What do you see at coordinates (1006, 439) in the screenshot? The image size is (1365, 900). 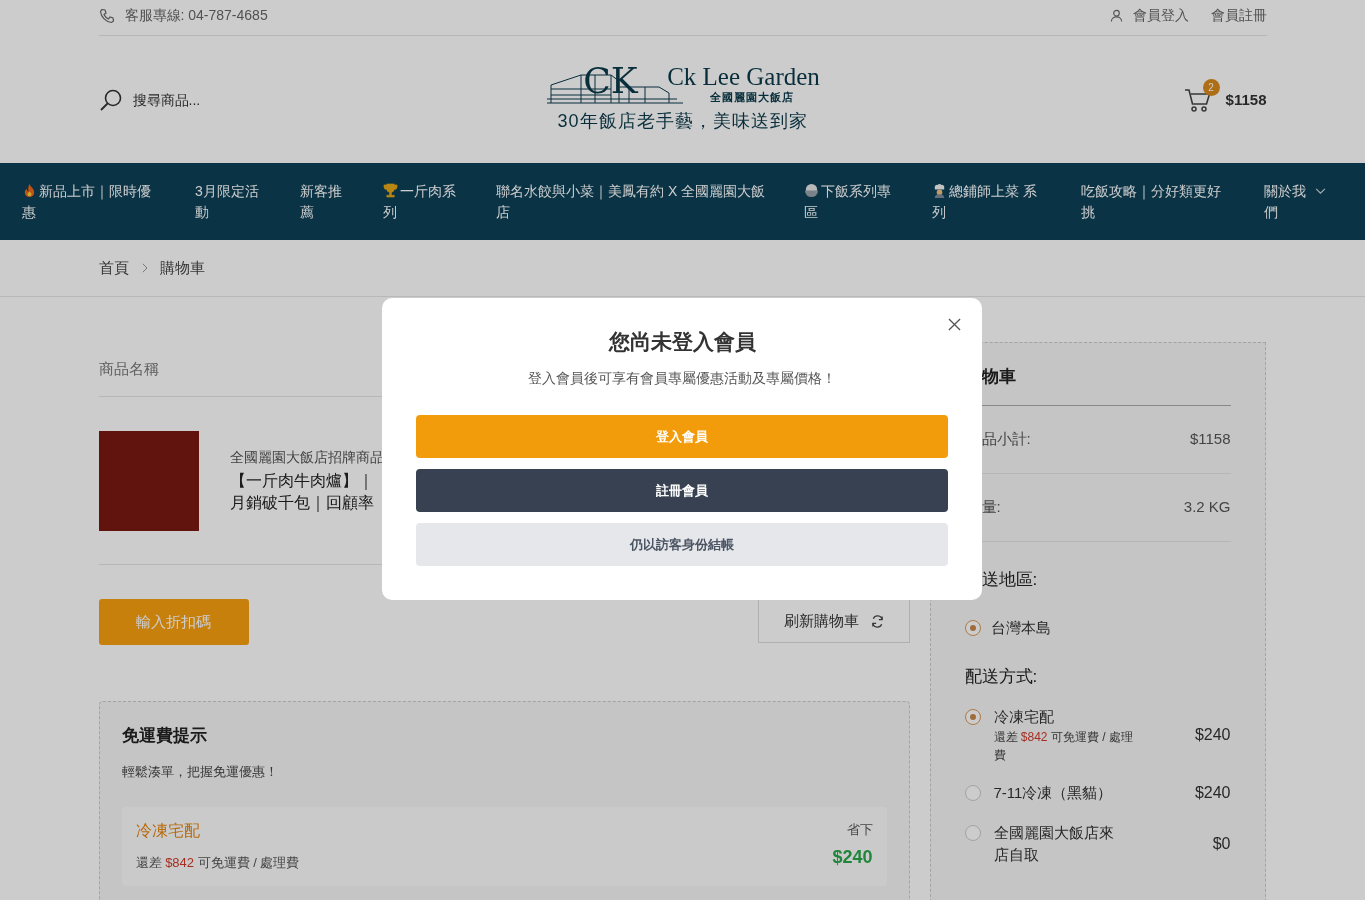 I see `summary-label: 品小計:` at bounding box center [1006, 439].